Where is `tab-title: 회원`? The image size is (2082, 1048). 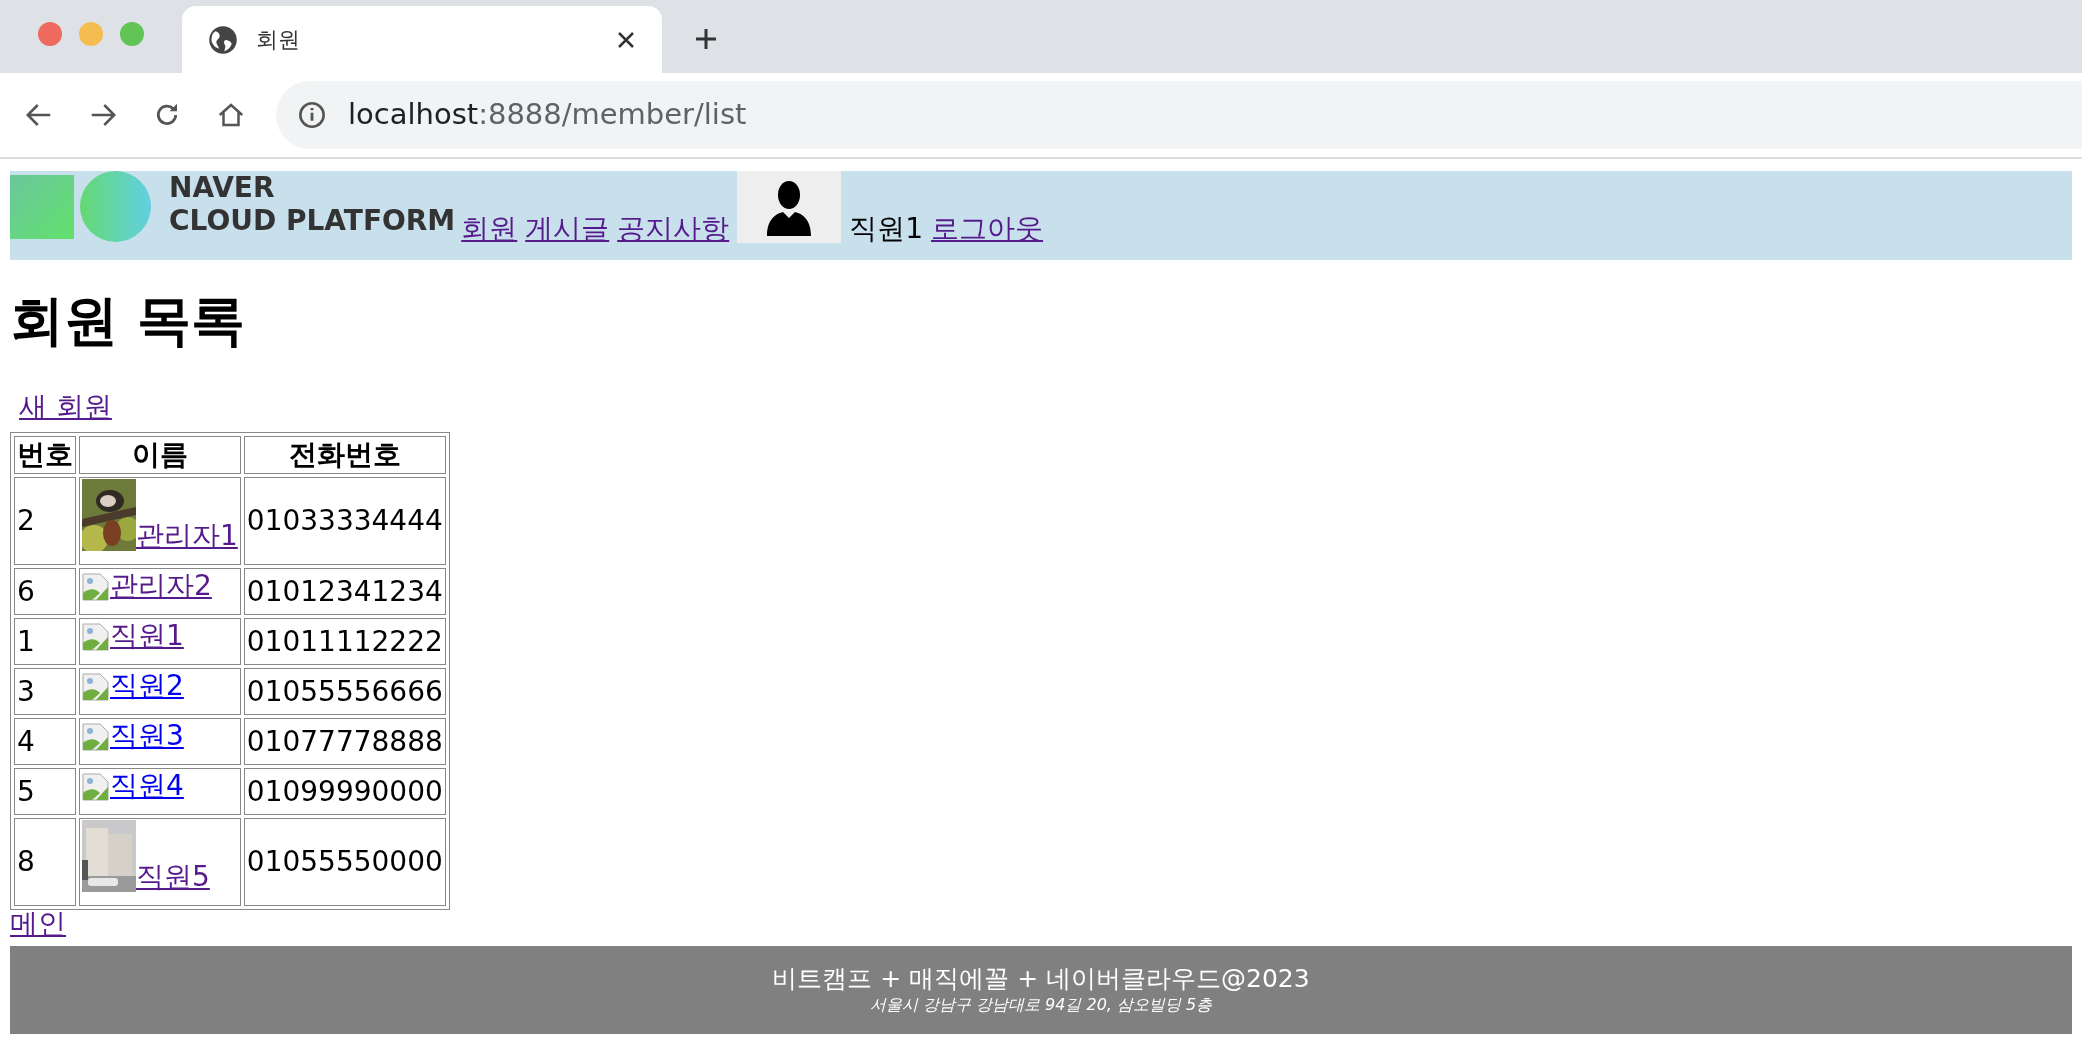
tab-title: 회원 is located at coordinates (278, 40).